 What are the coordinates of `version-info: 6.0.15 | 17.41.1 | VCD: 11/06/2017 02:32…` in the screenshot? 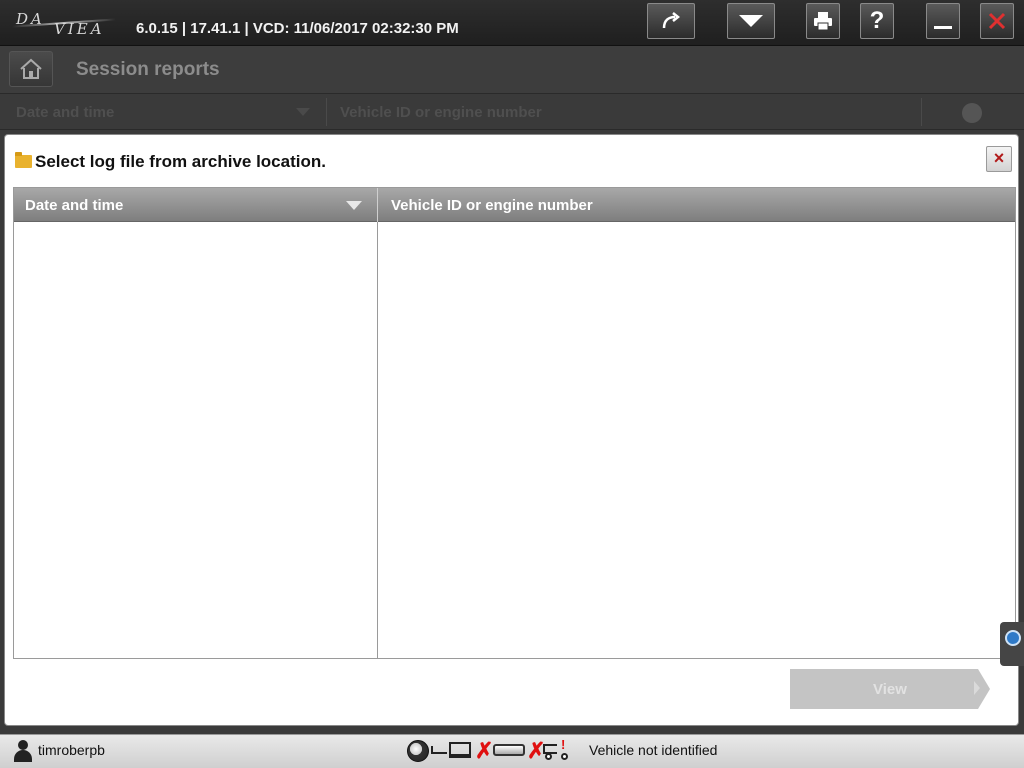 It's located at (297, 28).